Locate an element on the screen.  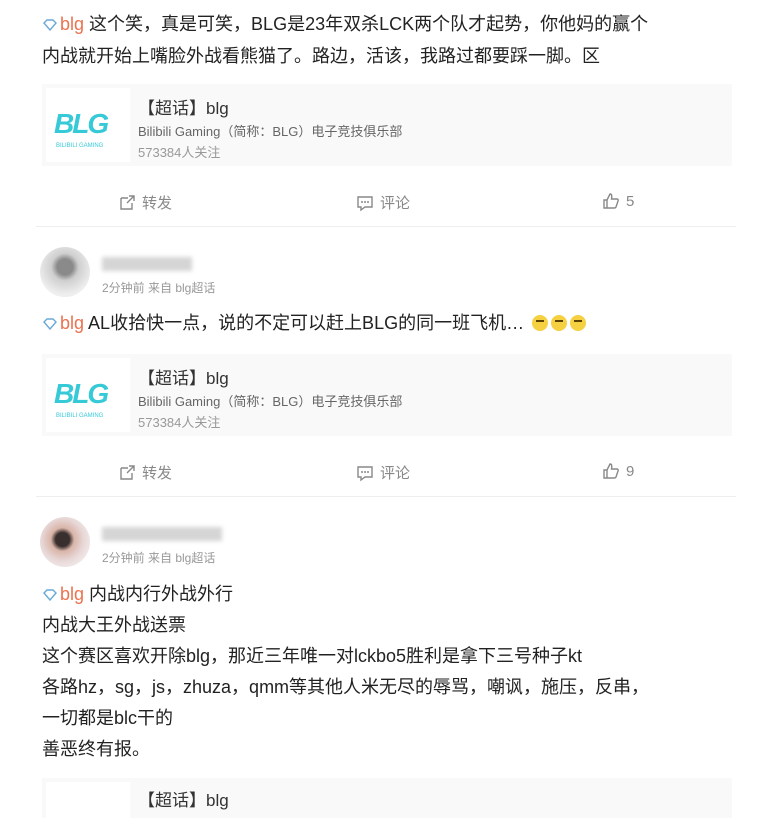
post-text-line: 内战就开始上嘴脸外战看熊猫了。路边，活该，我路过都要踩一脚。区 is located at coordinates (321, 56).